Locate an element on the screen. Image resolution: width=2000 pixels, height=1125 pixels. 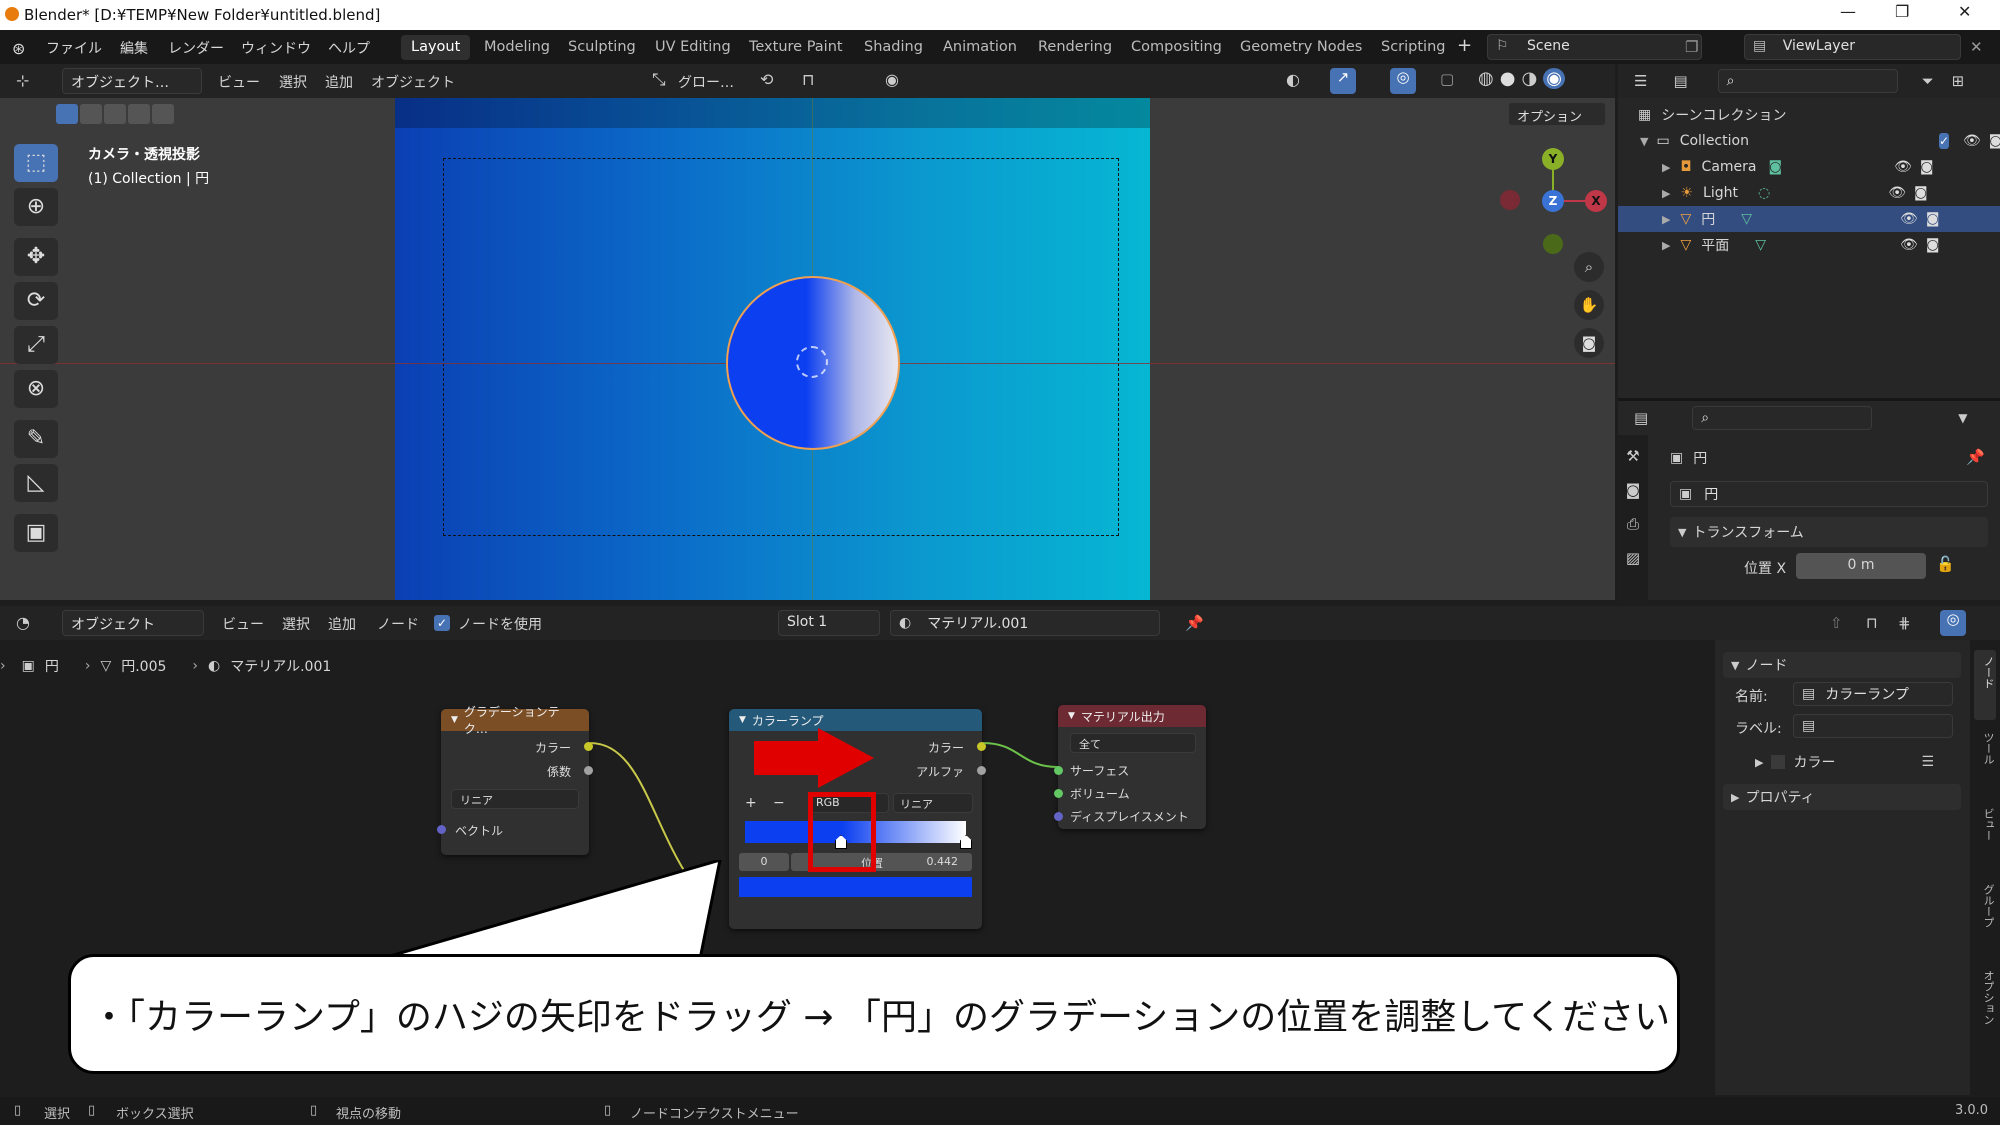
expand-arrow-icon: ▼ is located at coordinates (1644, 141).